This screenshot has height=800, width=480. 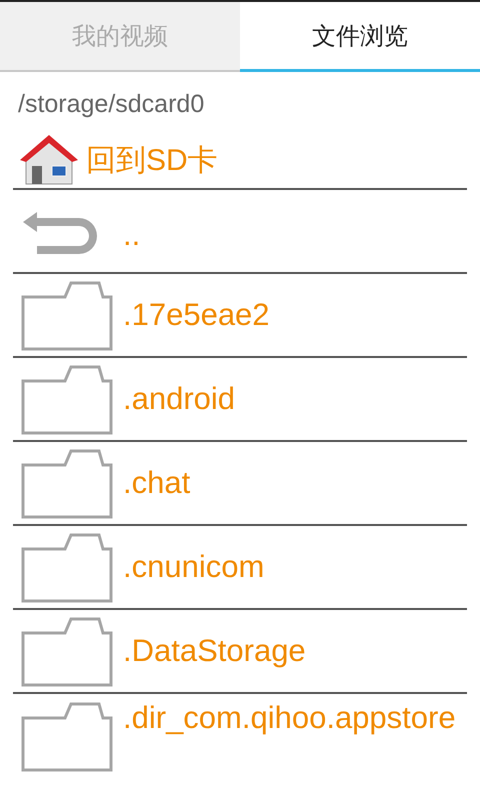 What do you see at coordinates (240, 652) in the screenshot?
I see `file-list-item: .DataStorage` at bounding box center [240, 652].